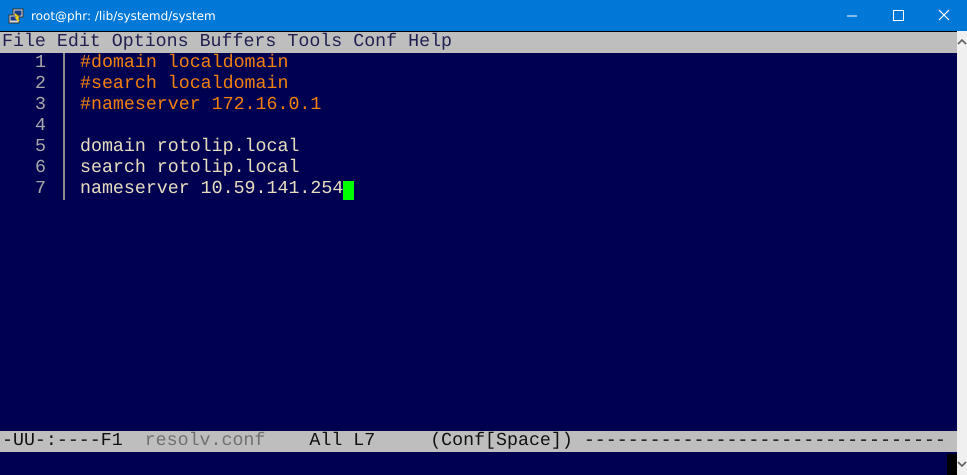 The width and height of the screenshot is (967, 475). Describe the element at coordinates (40, 63) in the screenshot. I see `line-number: 1` at that location.